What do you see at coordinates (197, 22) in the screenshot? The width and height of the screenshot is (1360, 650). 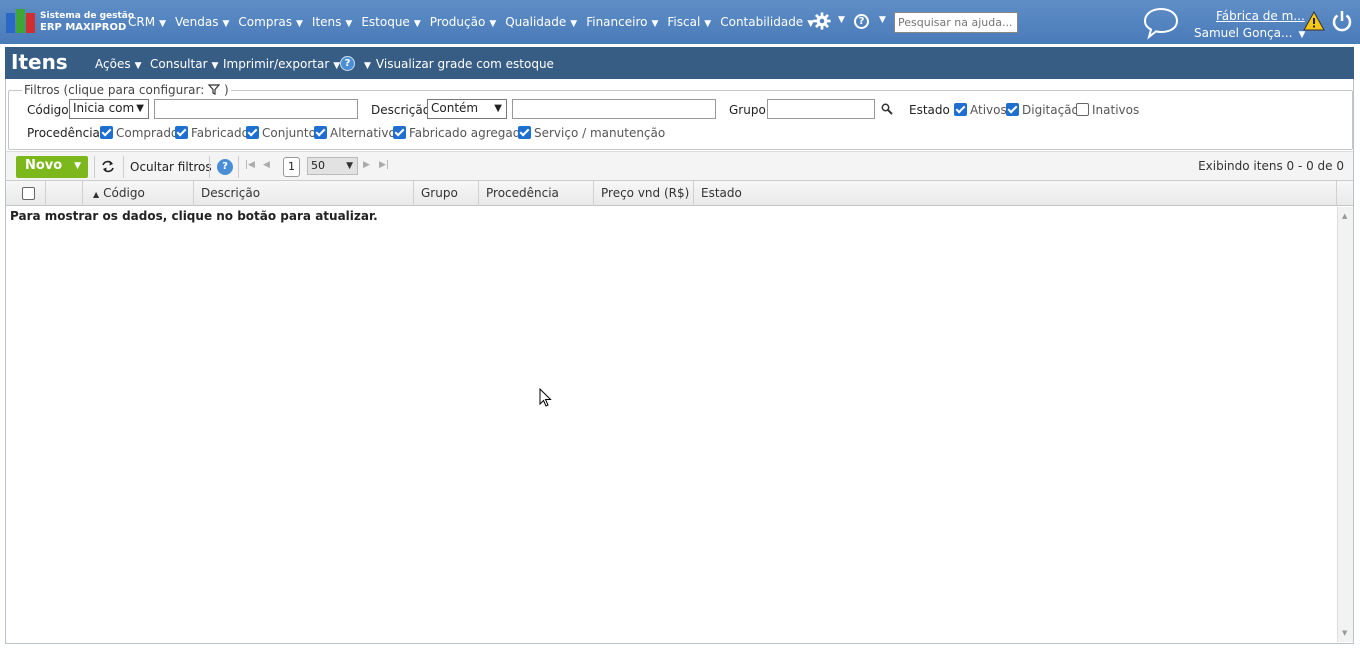 I see `menu-vendas-label: Vendas` at bounding box center [197, 22].